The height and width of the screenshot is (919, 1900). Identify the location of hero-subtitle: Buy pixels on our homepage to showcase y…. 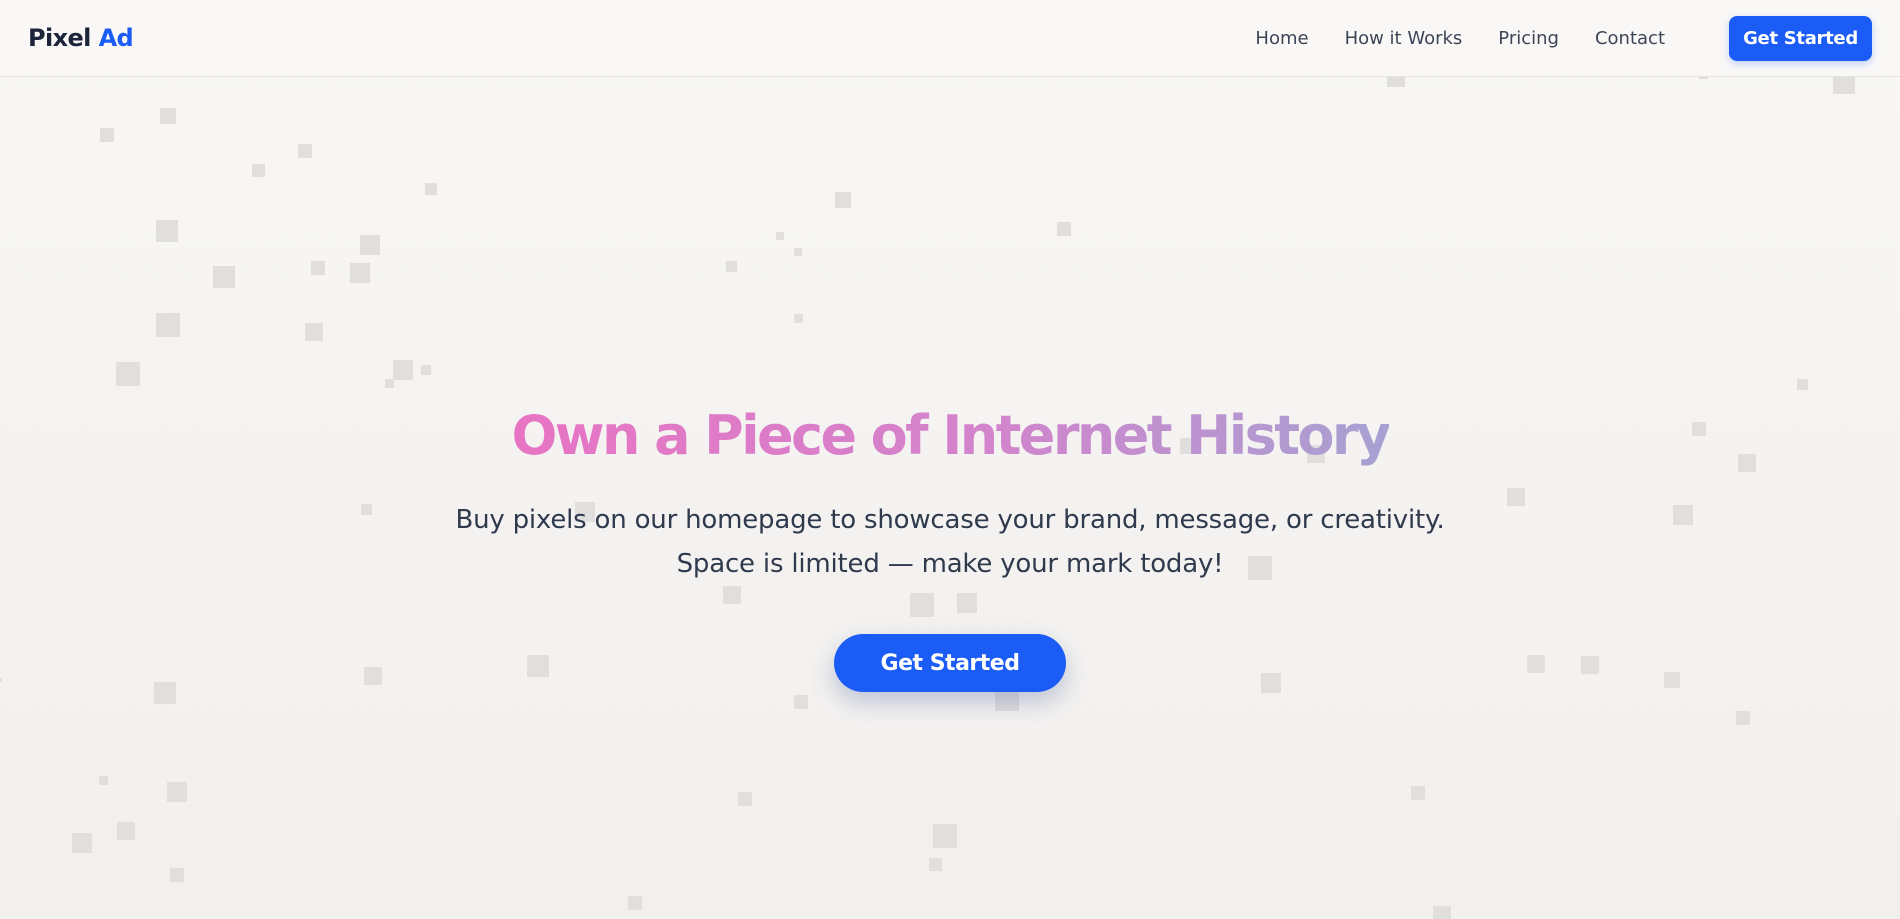
(950, 542).